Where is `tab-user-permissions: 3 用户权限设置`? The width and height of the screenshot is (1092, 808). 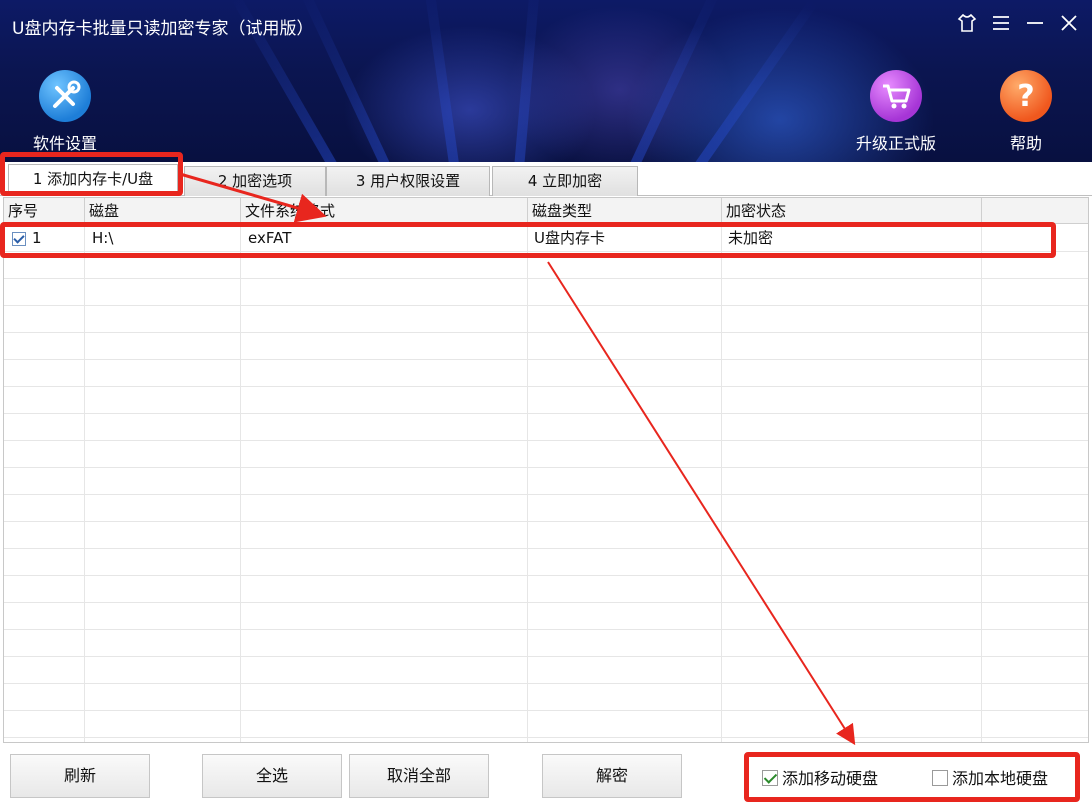 tab-user-permissions: 3 用户权限设置 is located at coordinates (408, 181).